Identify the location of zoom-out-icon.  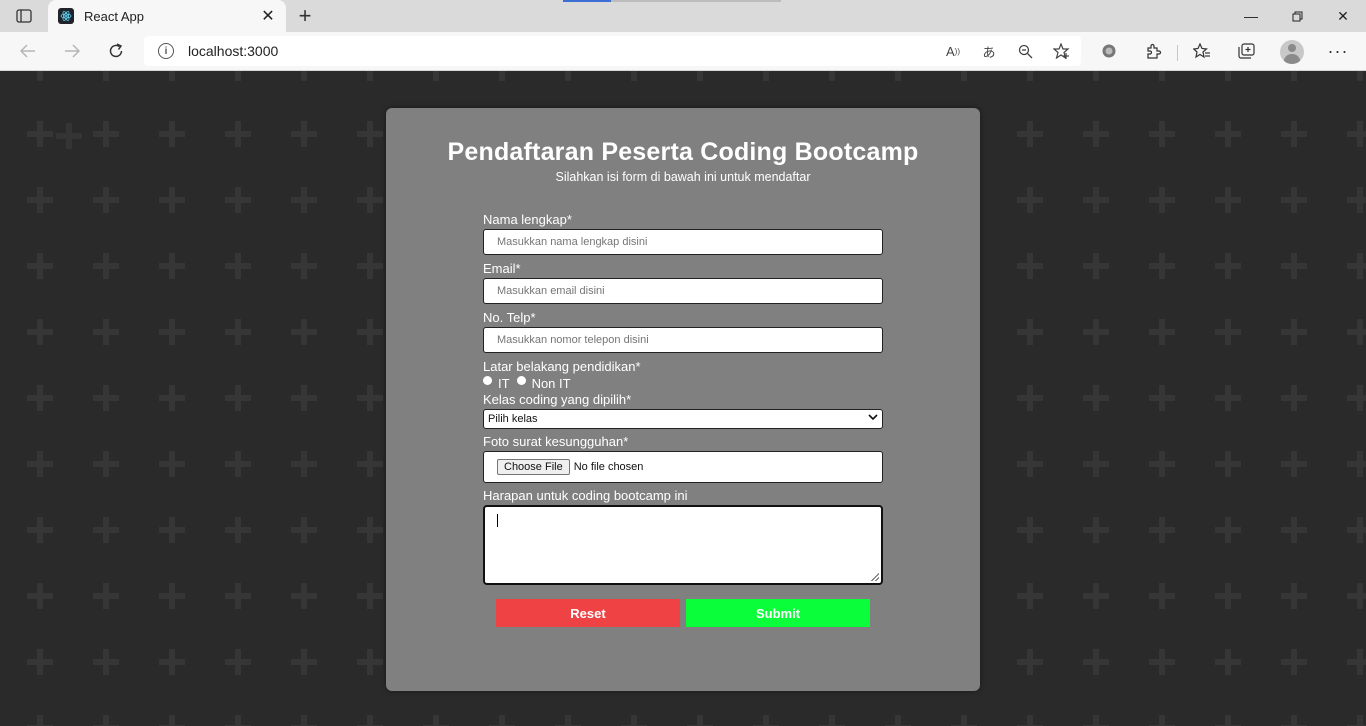
(1025, 51).